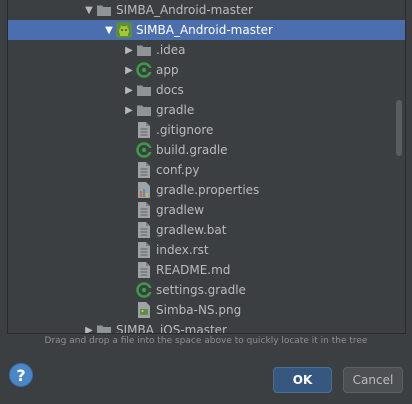  Describe the element at coordinates (192, 150) in the screenshot. I see `tree-node-label: build.gradle` at that location.